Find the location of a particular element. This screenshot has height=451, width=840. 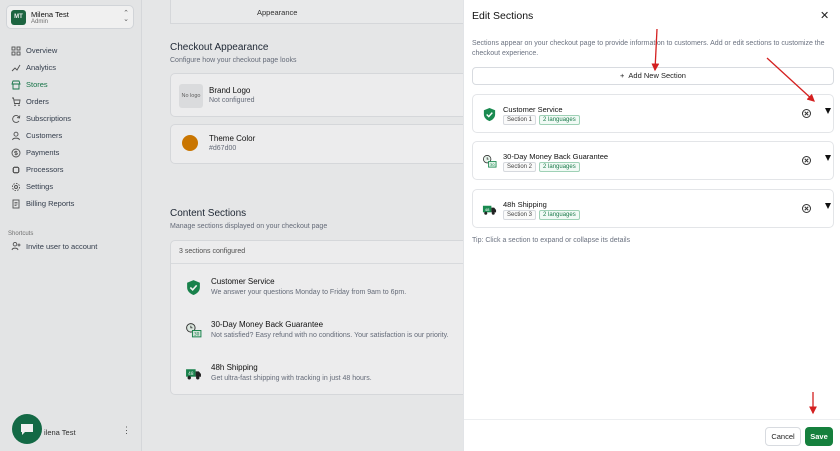

checkout-appearance-subtitle: Configure how your checkout page looks is located at coordinates (233, 60).